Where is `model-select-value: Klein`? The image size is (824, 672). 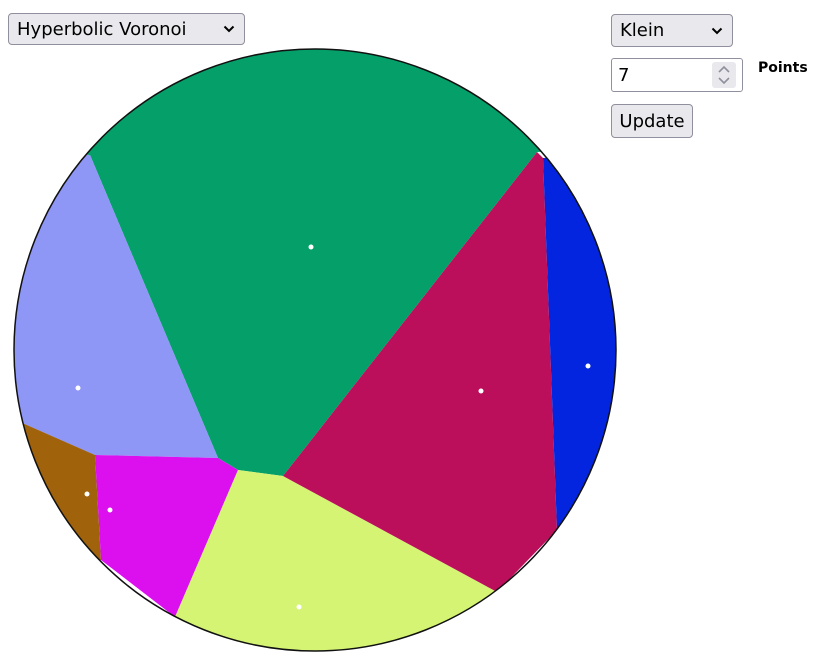
model-select-value: Klein is located at coordinates (642, 30).